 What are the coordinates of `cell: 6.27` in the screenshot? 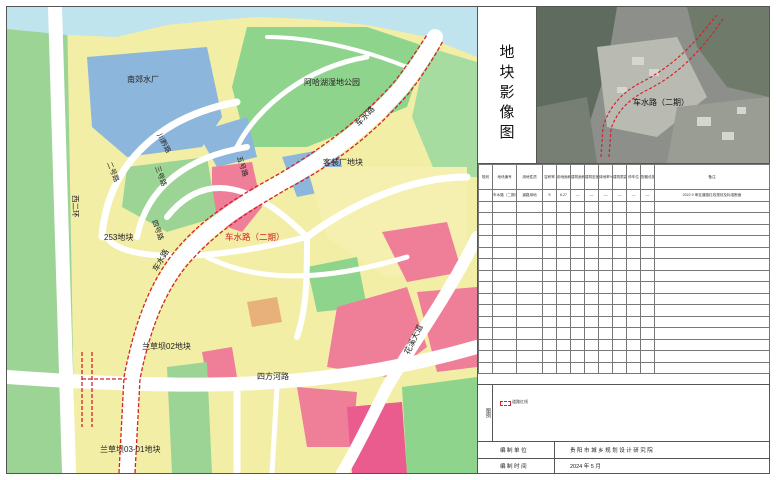 It's located at (563, 195).